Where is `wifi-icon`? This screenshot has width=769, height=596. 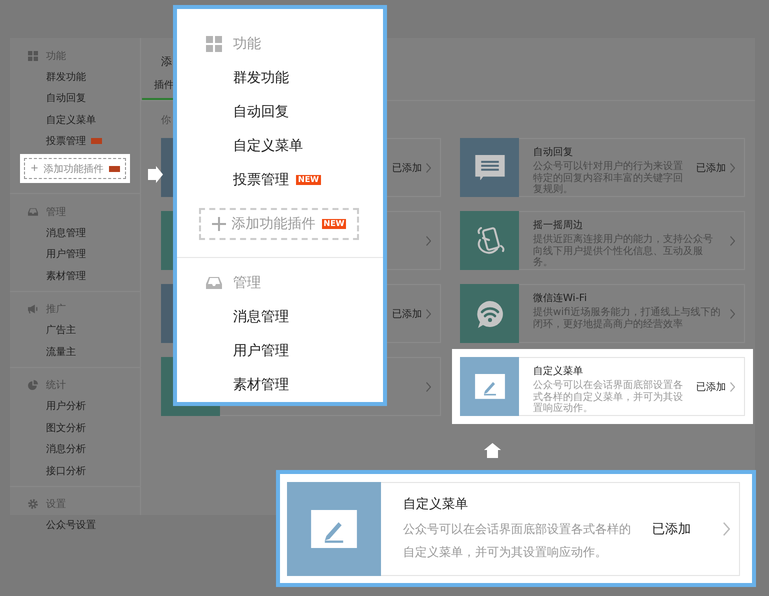 wifi-icon is located at coordinates (489, 313).